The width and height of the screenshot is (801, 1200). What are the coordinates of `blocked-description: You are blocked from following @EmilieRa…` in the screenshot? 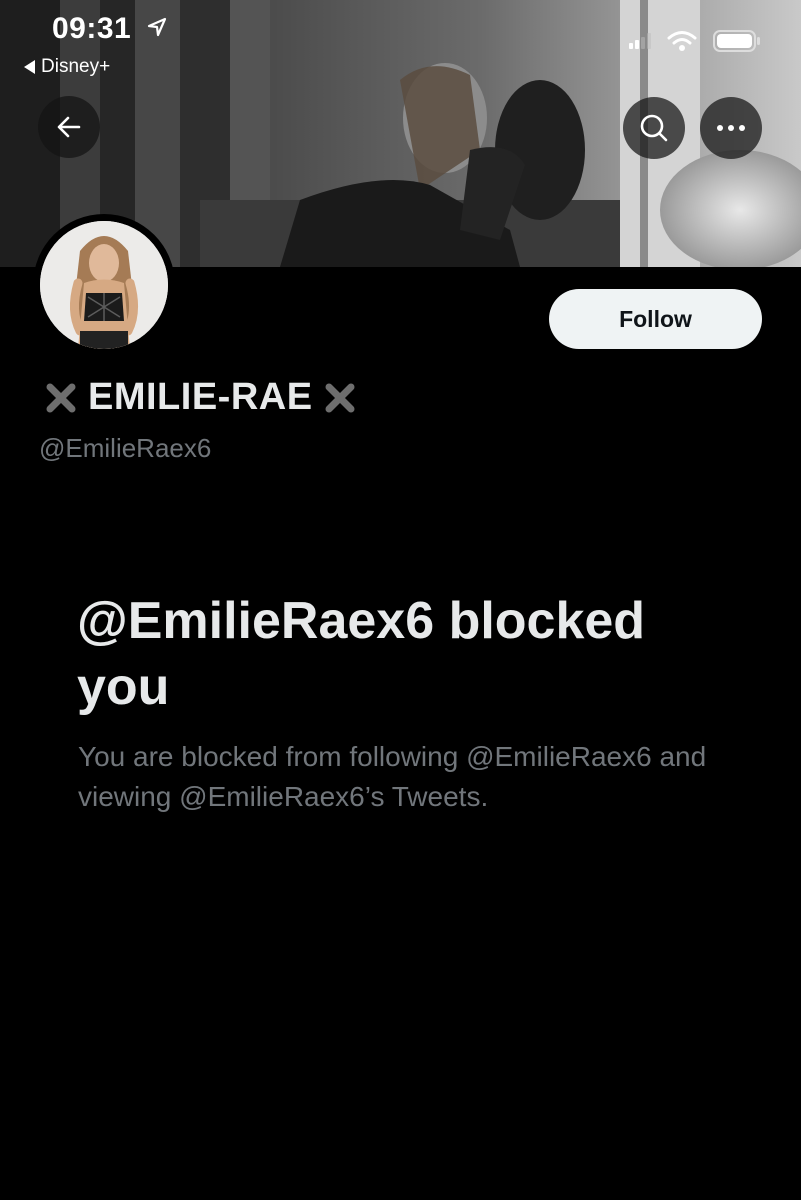 It's located at (392, 776).